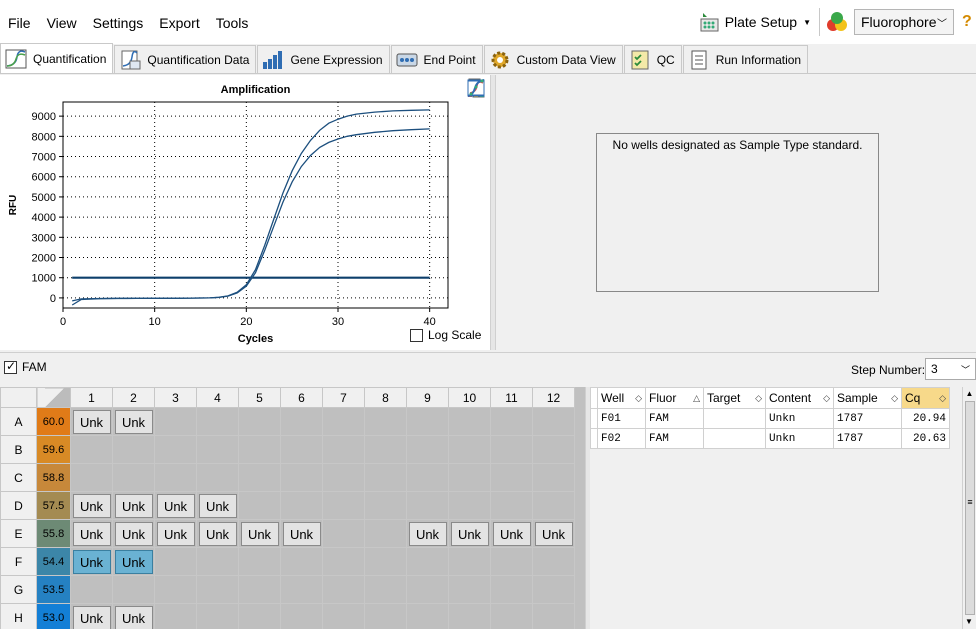  What do you see at coordinates (745, 59) in the screenshot?
I see `tab-run-information: Run Information` at bounding box center [745, 59].